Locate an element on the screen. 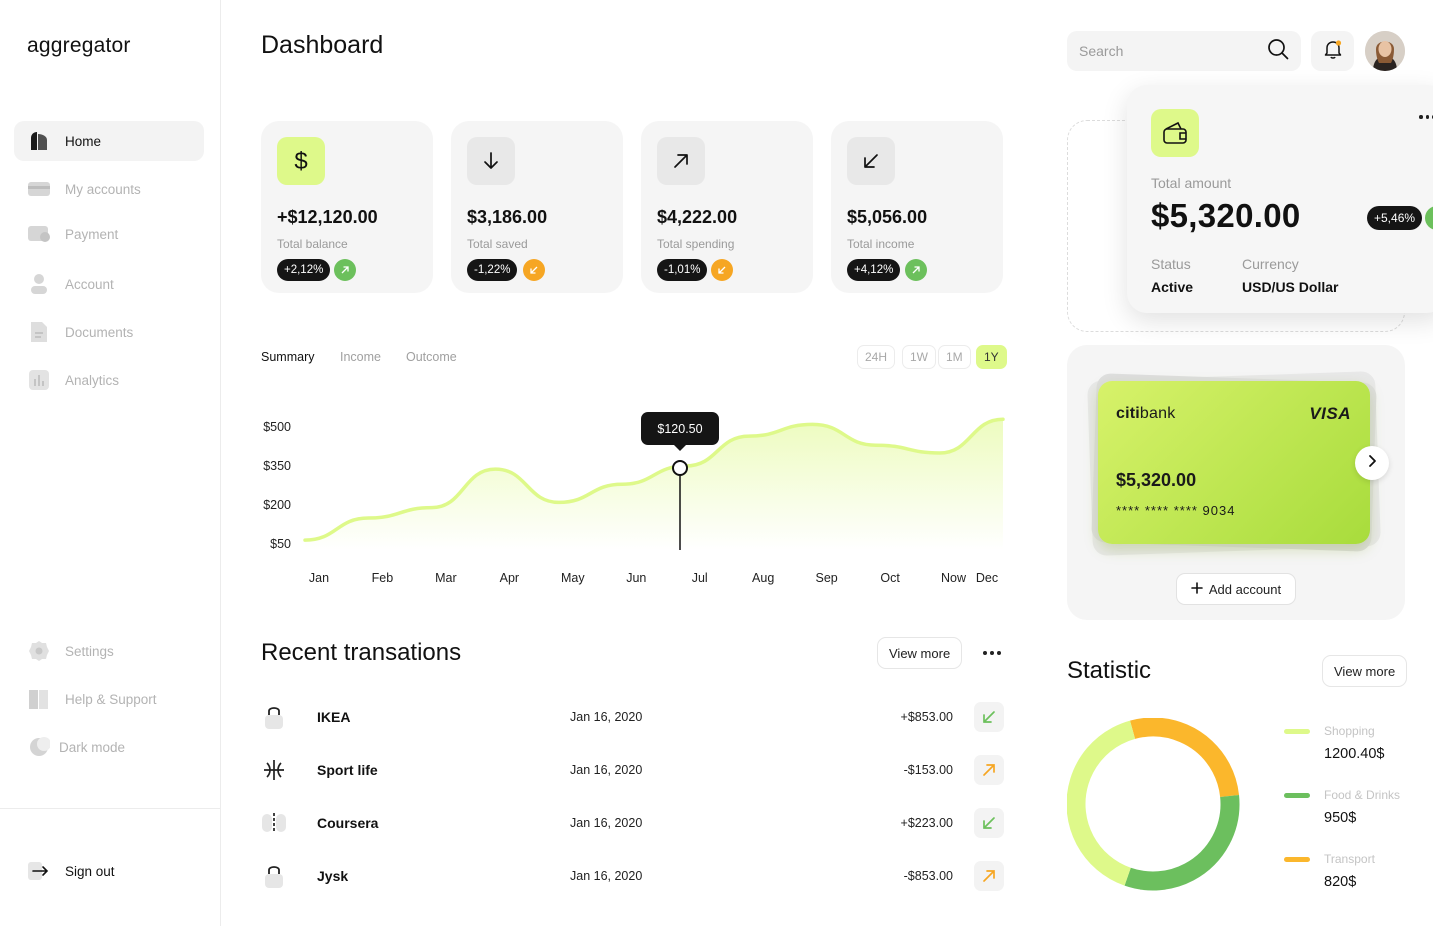 The height and width of the screenshot is (926, 1433). wallet-icon is located at coordinates (1175, 133).